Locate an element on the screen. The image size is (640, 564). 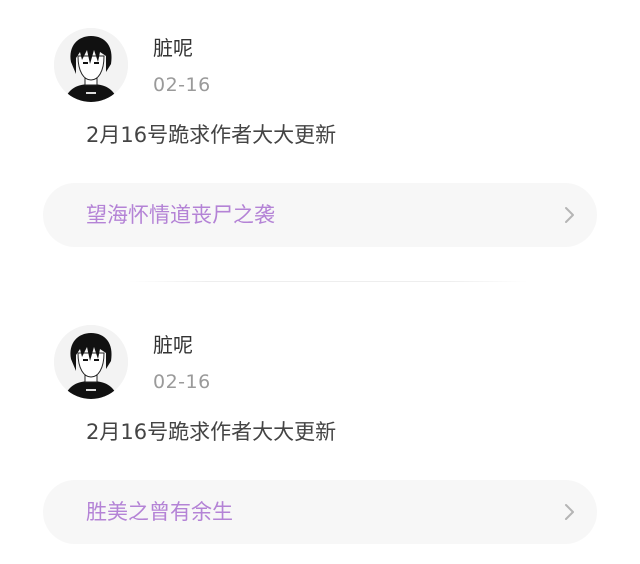
book-link-card: 望海怀情道丧尸之袭 is located at coordinates (320, 215).